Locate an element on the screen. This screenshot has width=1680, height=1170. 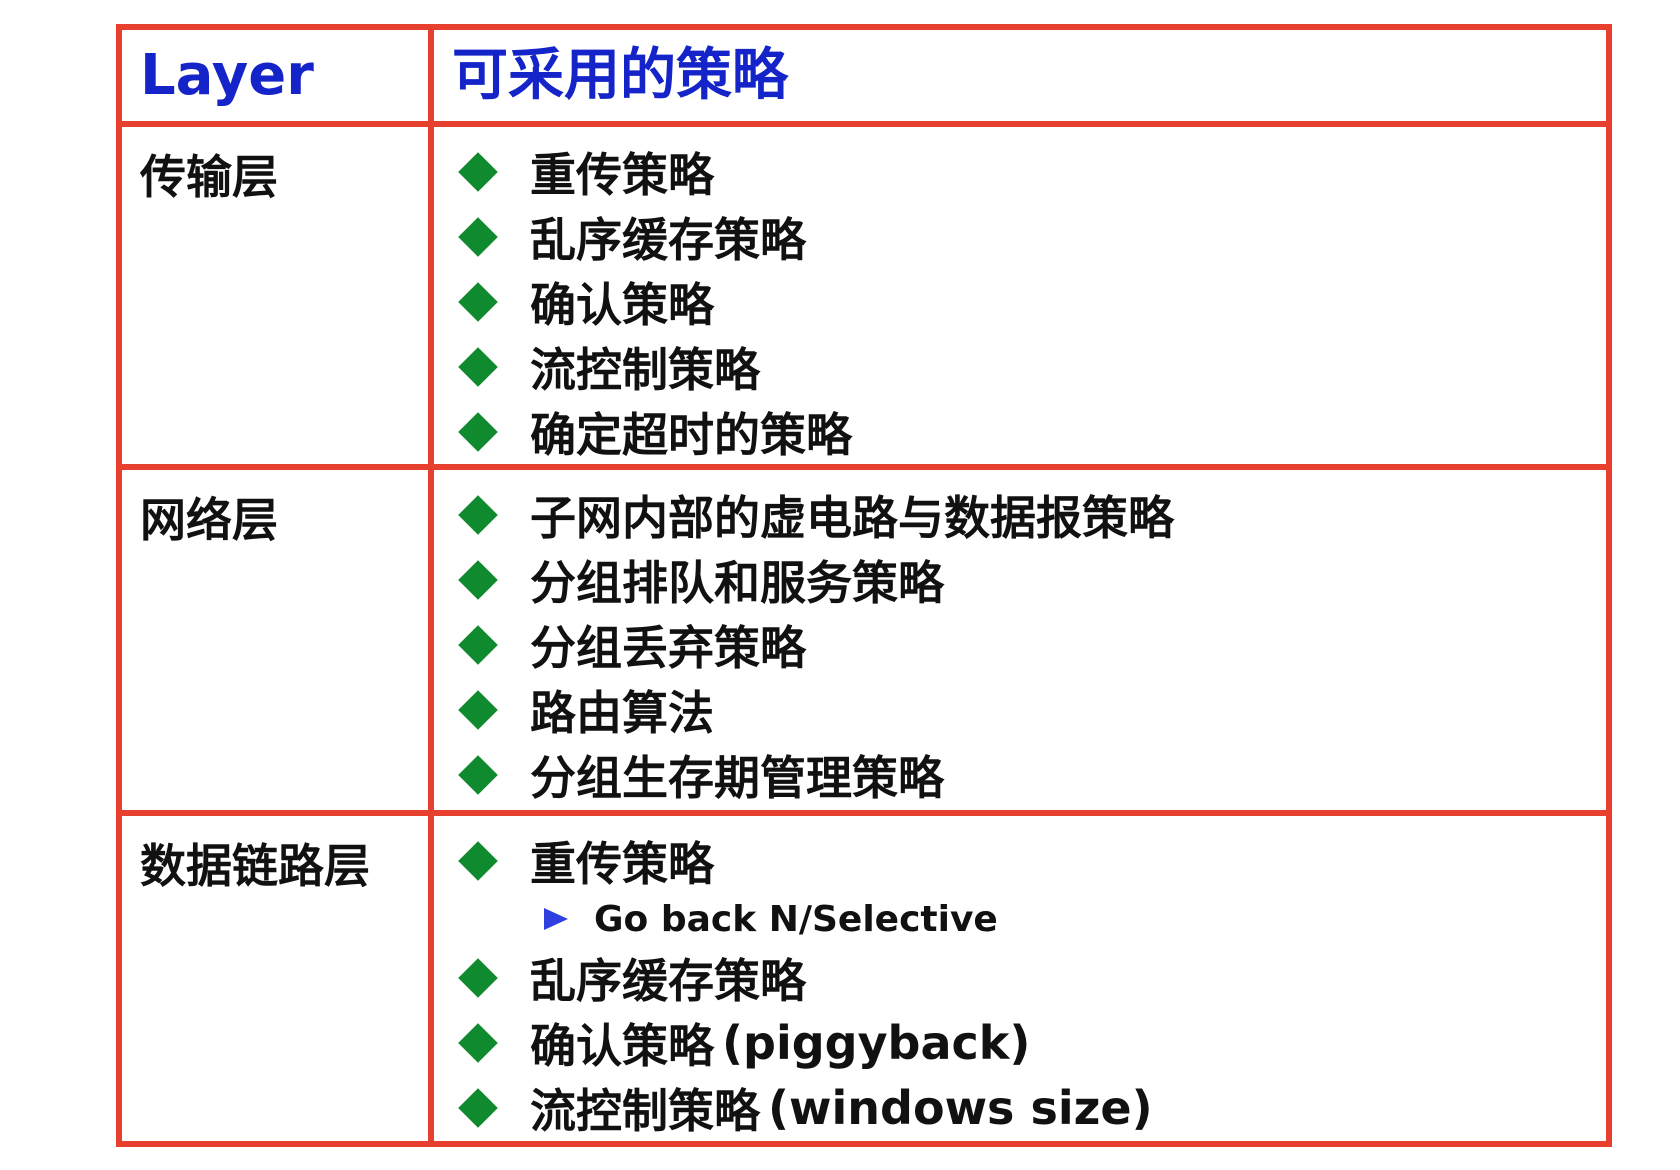
list-item: 确定超时的策略 is located at coordinates (1030, 431).